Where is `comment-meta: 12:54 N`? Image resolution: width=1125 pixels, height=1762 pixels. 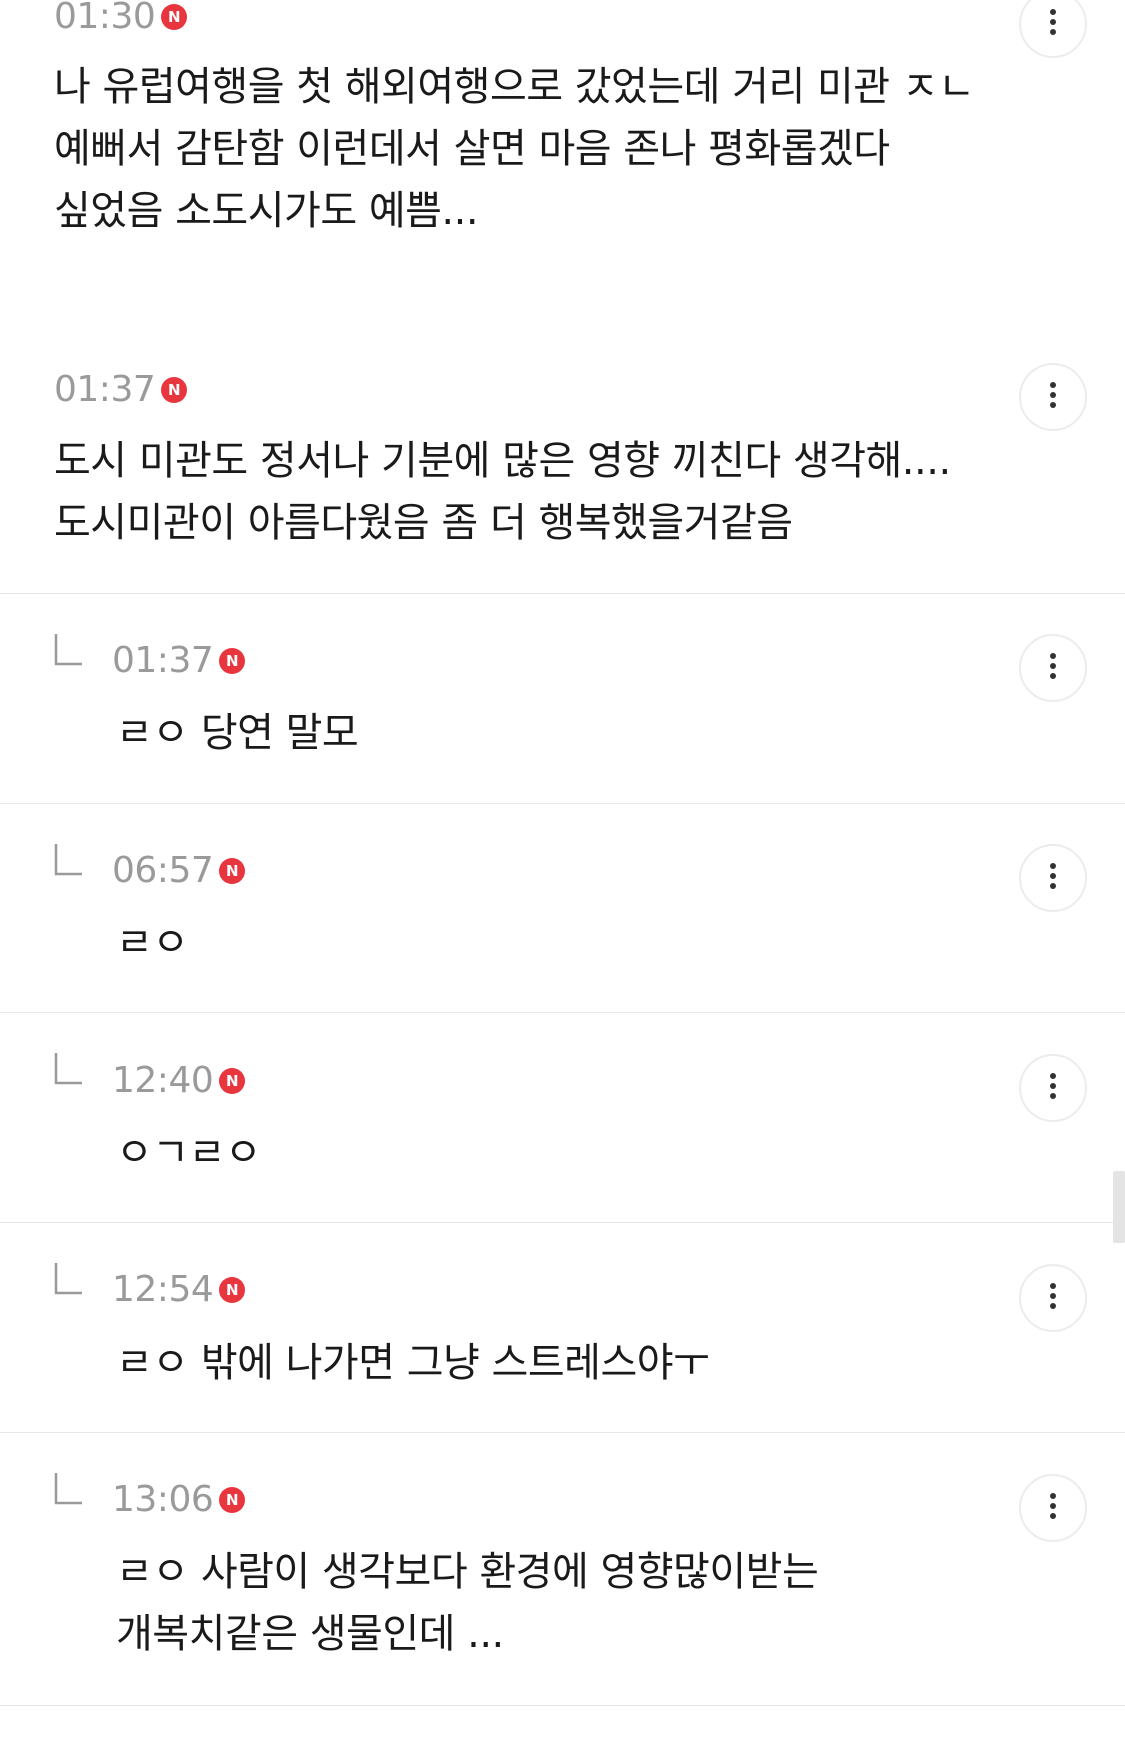 comment-meta: 12:54 N is located at coordinates (179, 1290).